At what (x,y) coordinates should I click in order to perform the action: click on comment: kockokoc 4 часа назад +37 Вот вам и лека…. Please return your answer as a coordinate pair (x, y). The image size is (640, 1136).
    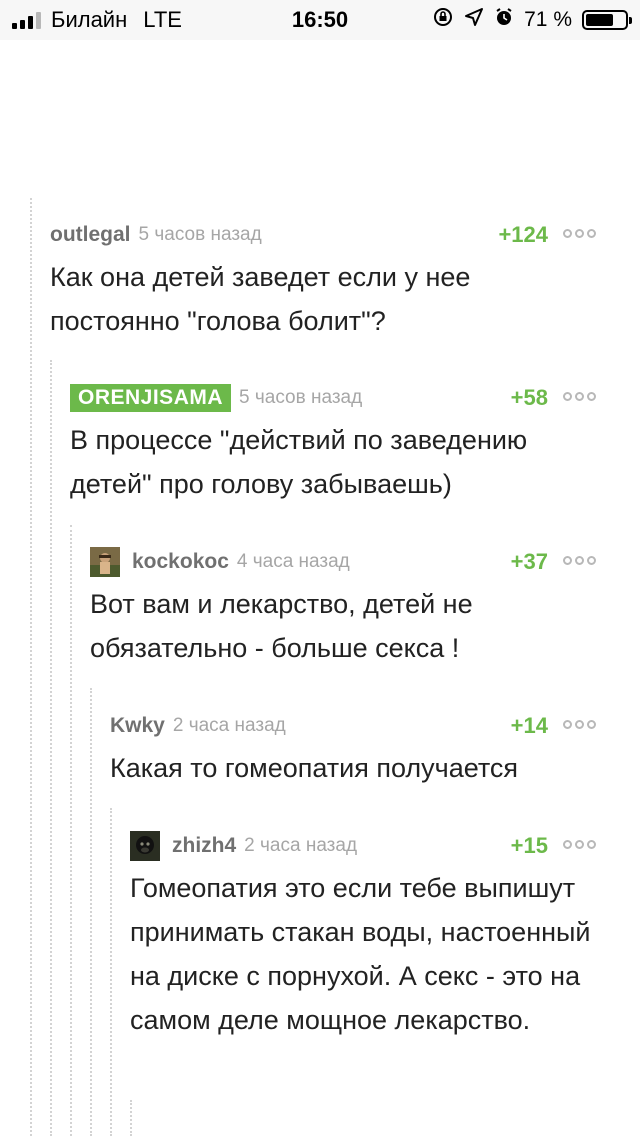
    Looking at the image, I should click on (343, 606).